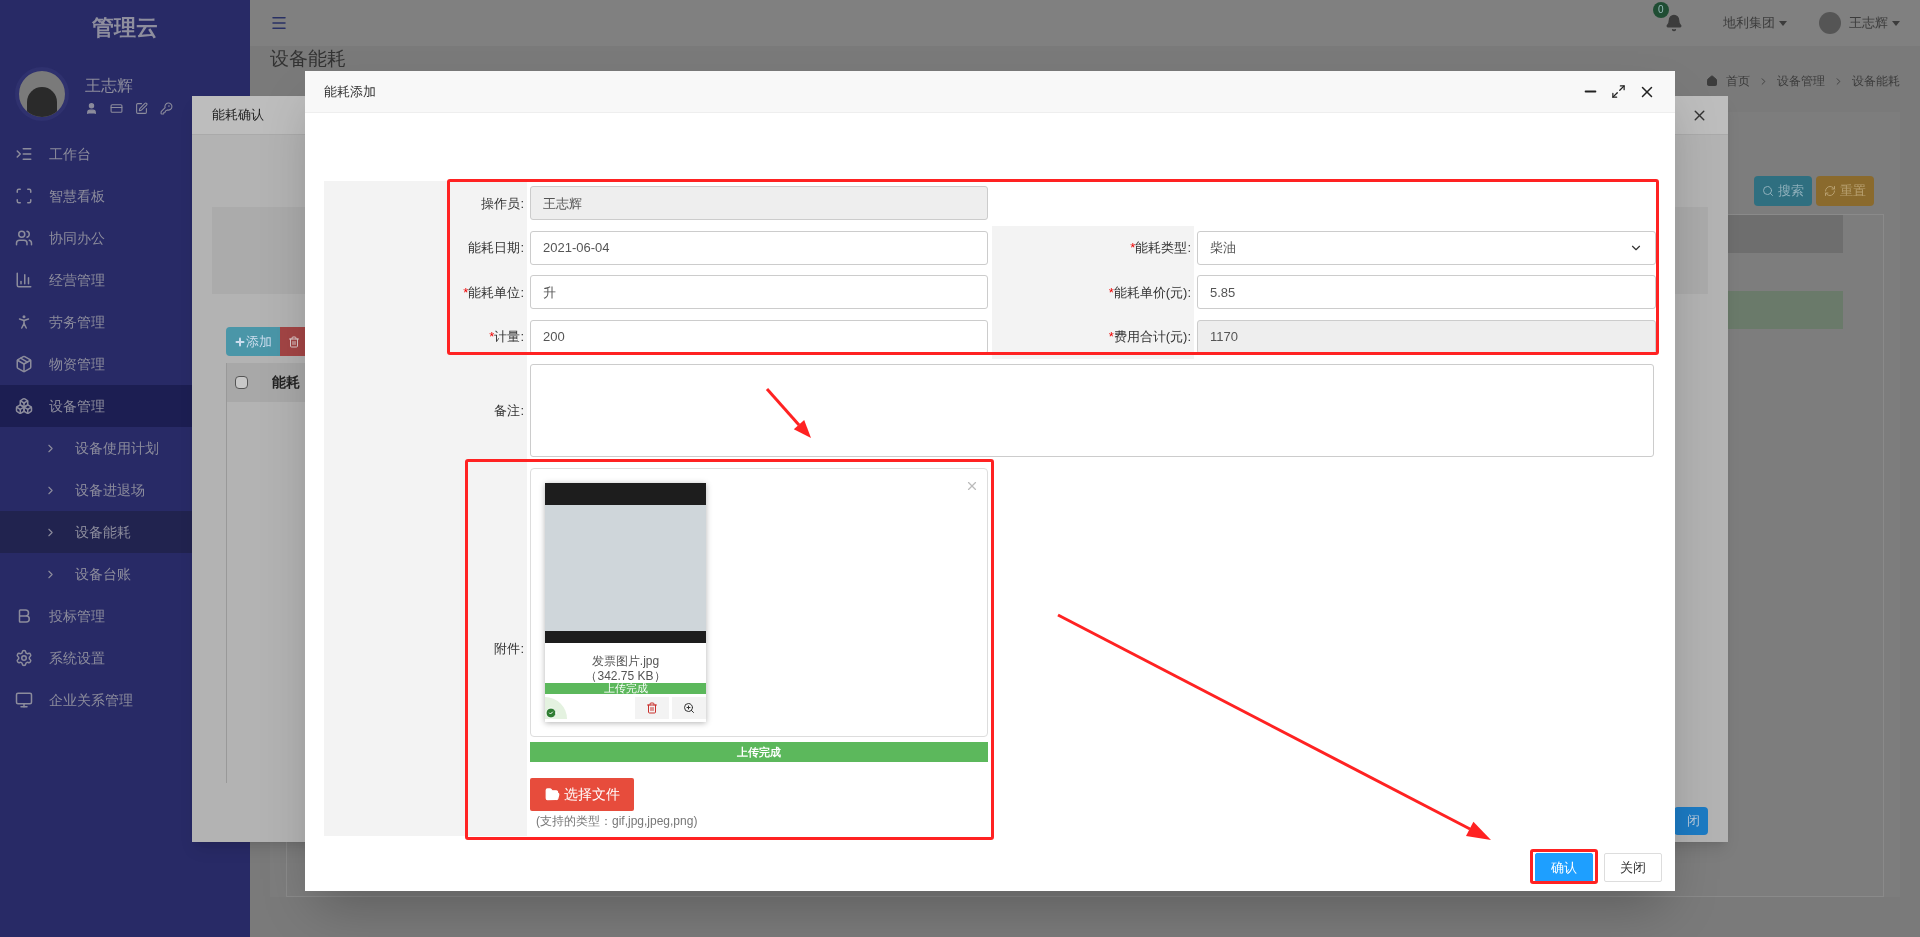  Describe the element at coordinates (506, 337) in the screenshot. I see `field-label: *计量:` at that location.